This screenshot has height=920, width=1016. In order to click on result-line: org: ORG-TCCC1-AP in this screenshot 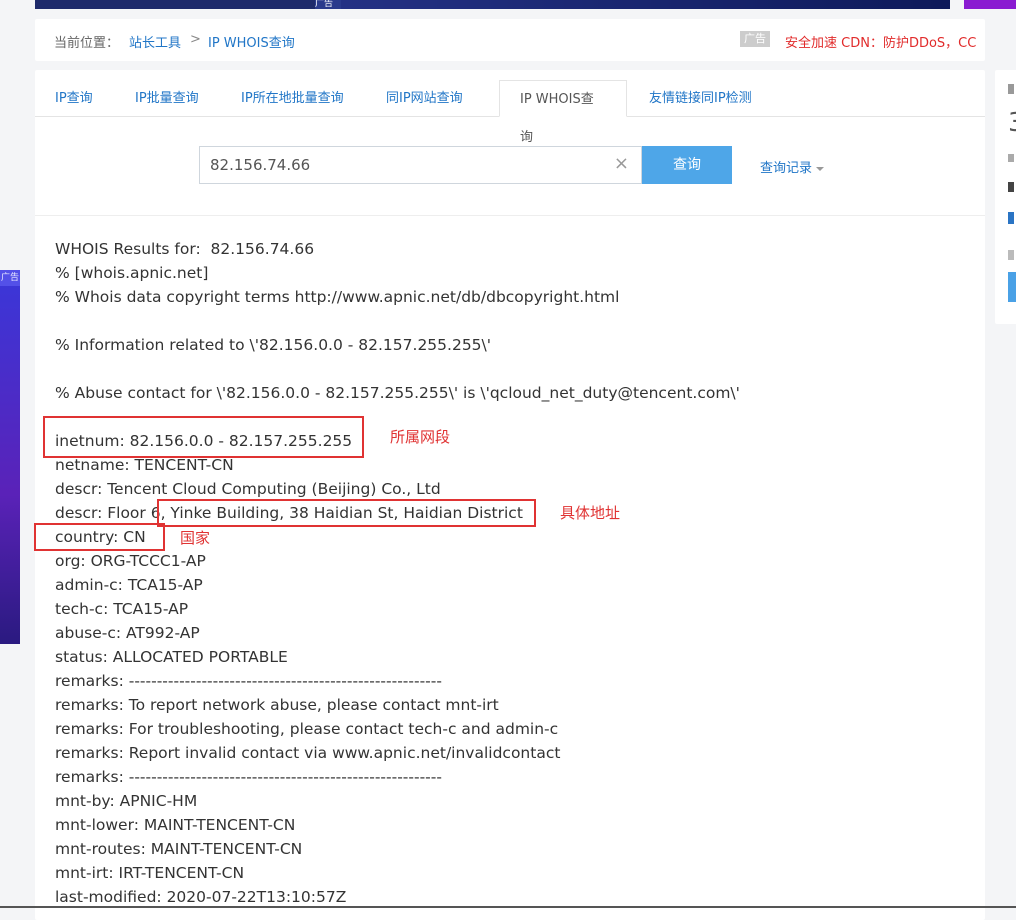, I will do `click(130, 561)`.